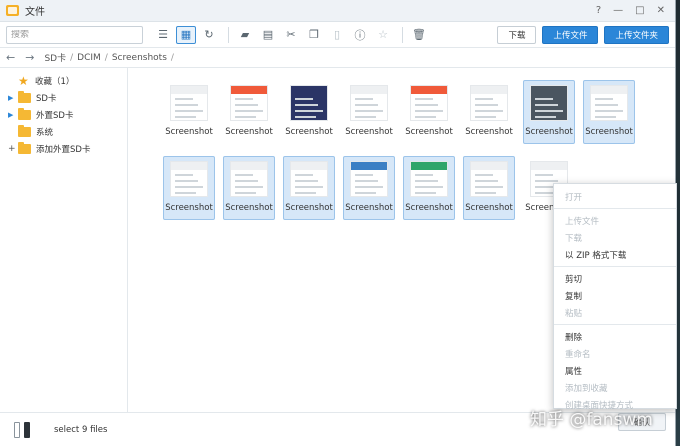 The image size is (680, 446). I want to click on refresh-icon: ↻, so click(209, 35).